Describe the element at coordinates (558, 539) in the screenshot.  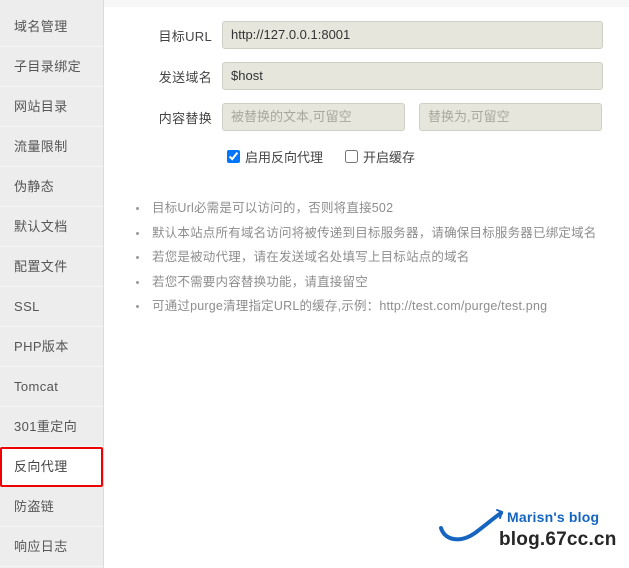
I see `watermark-domain: blog.67cc.cn` at that location.